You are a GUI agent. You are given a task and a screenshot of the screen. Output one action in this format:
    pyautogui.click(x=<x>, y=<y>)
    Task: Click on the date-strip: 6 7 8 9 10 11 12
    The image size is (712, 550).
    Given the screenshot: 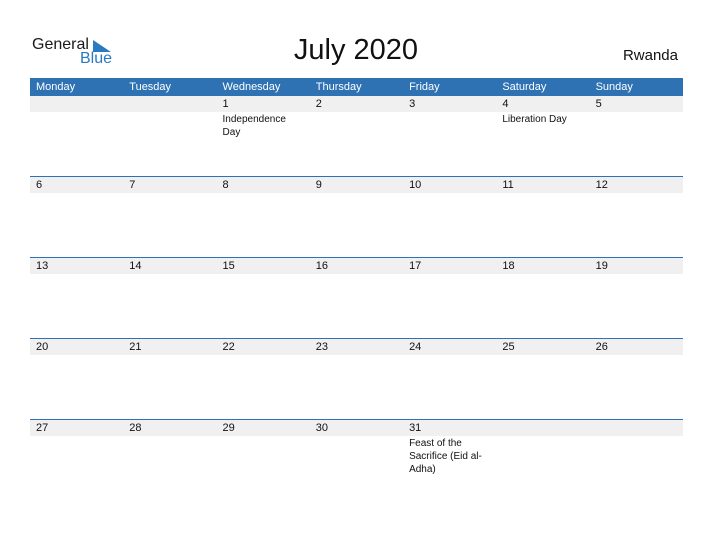 What is the action you would take?
    pyautogui.click(x=356, y=185)
    